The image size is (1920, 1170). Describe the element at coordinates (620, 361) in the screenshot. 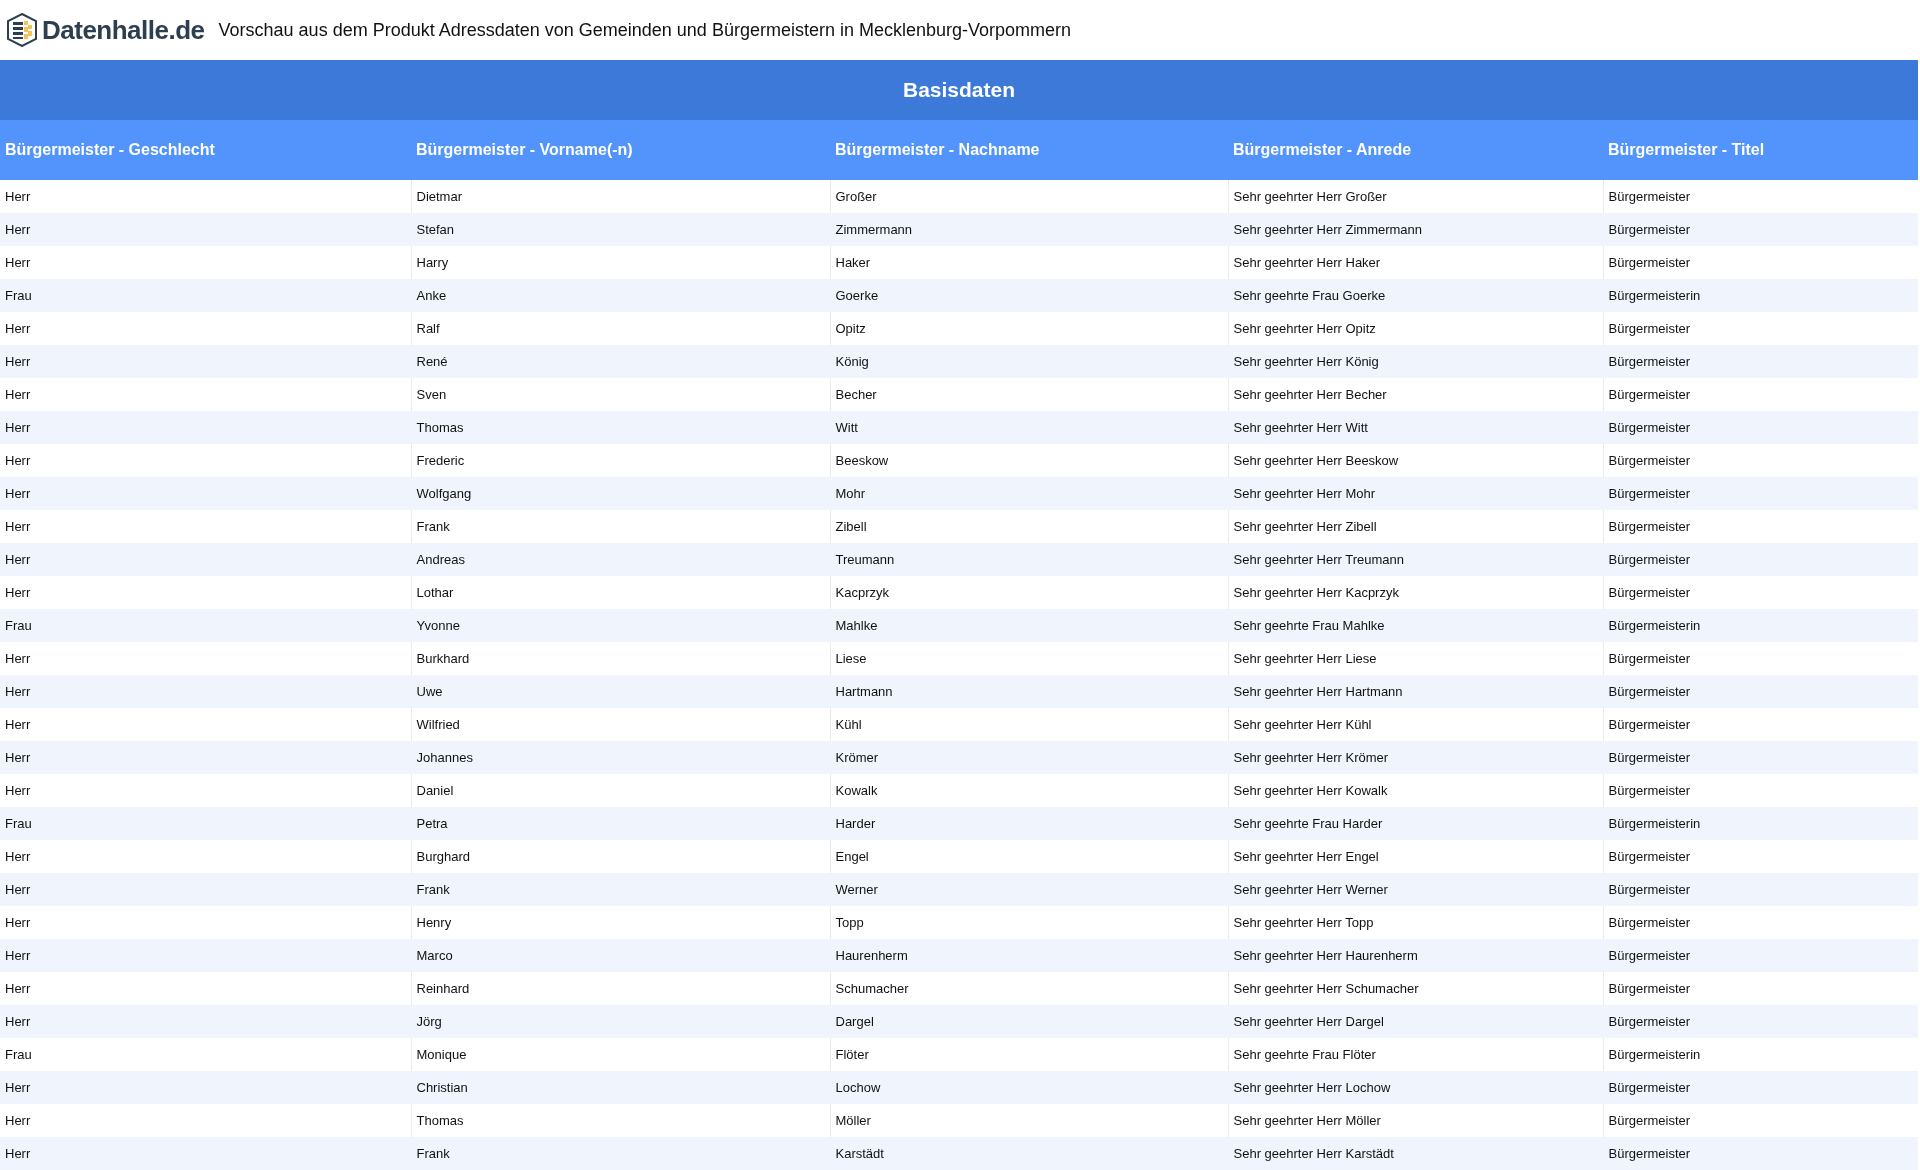

I see `table-cell: René` at that location.